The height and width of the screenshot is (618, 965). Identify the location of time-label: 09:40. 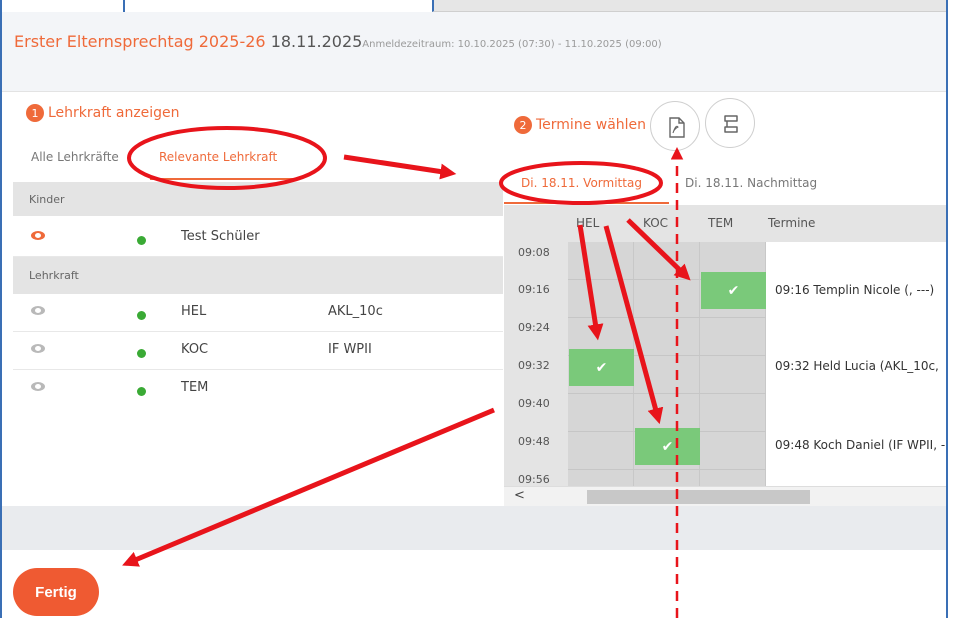
(534, 403).